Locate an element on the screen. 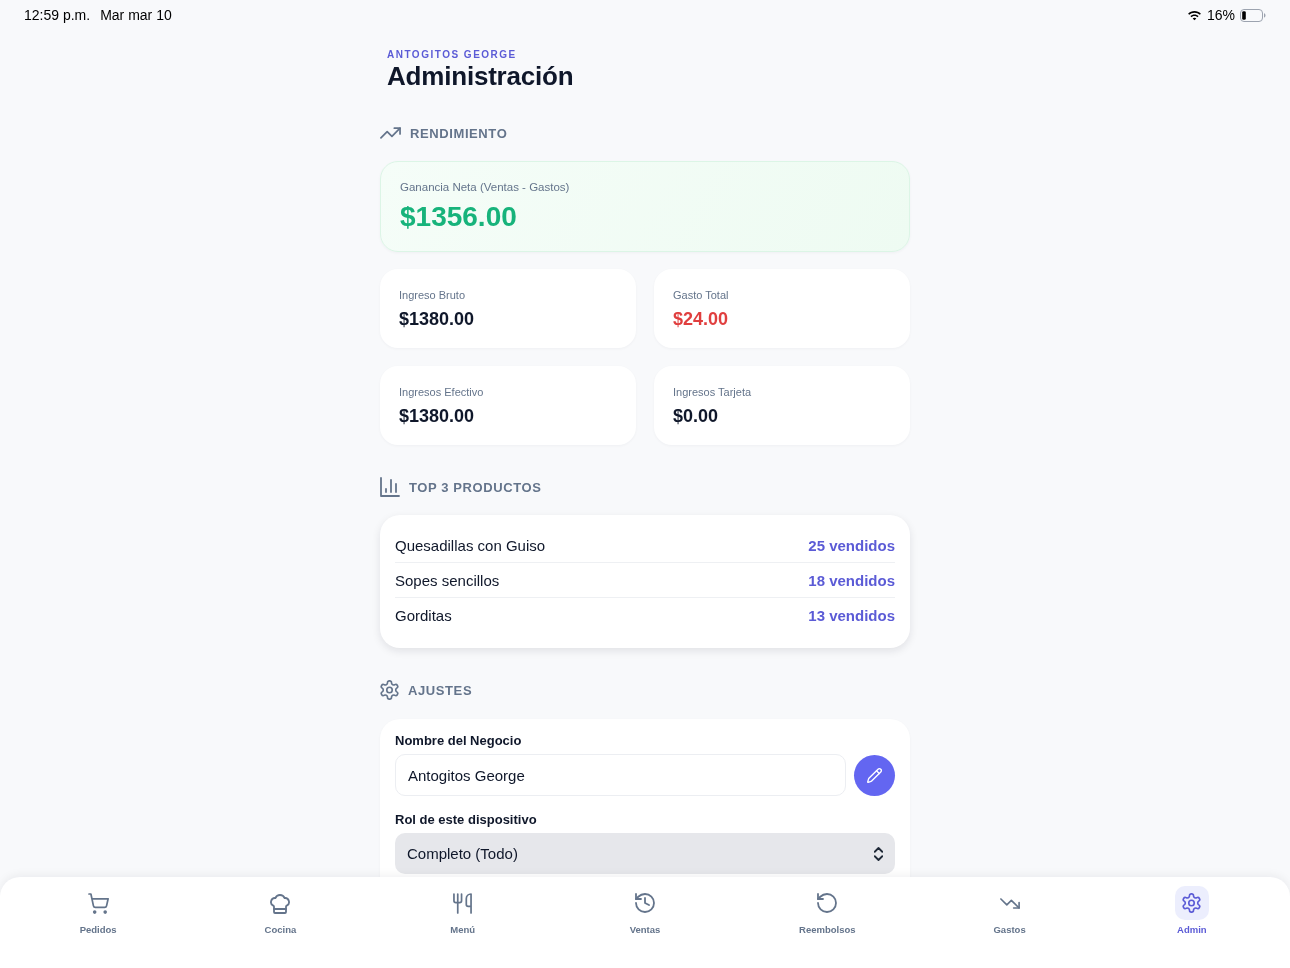  battery-icon is located at coordinates (1253, 15).